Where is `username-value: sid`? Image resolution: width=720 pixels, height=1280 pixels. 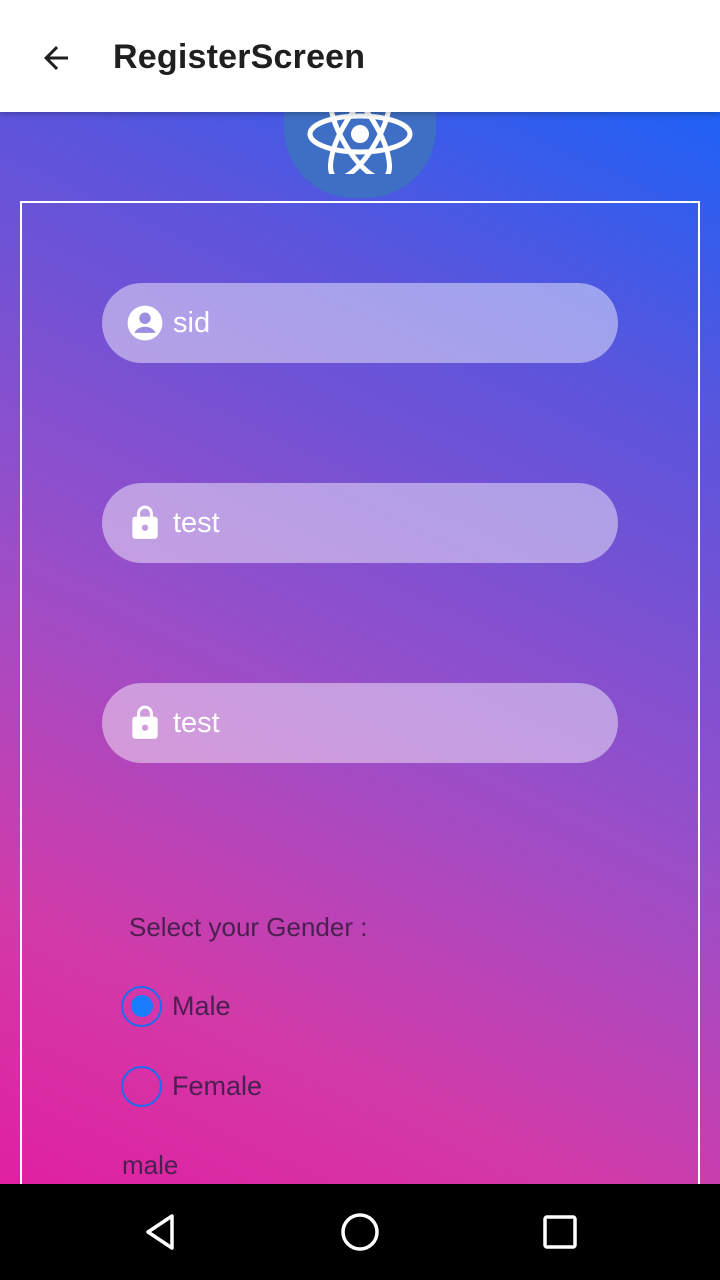 username-value: sid is located at coordinates (192, 322).